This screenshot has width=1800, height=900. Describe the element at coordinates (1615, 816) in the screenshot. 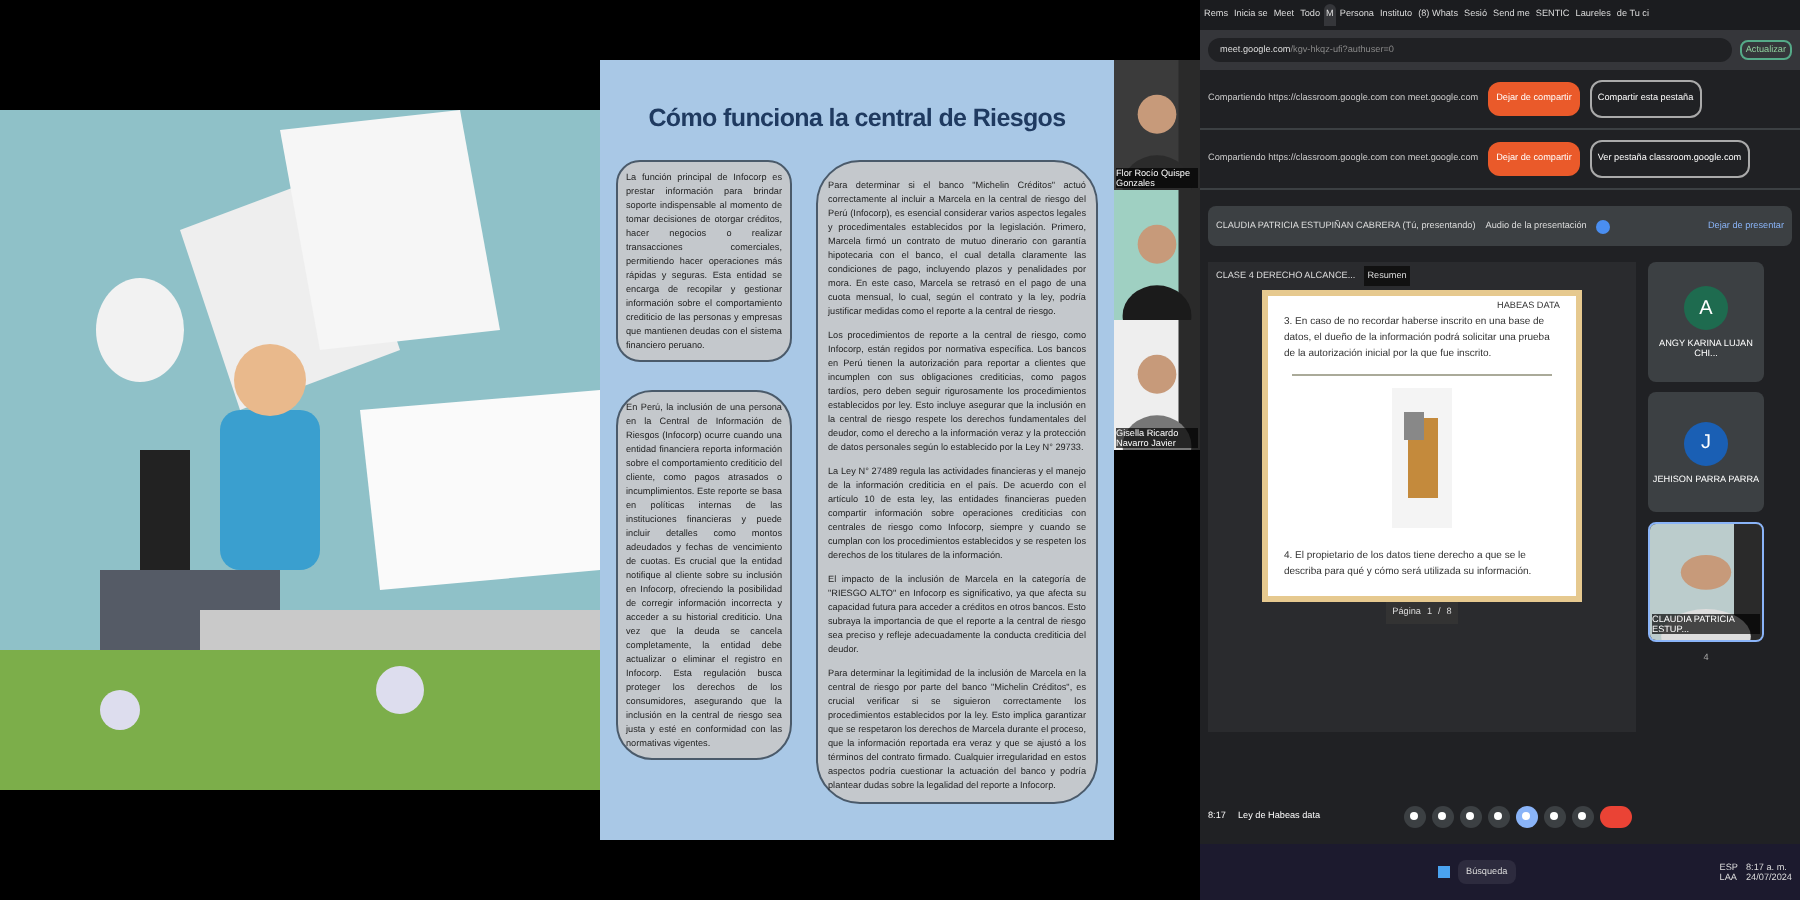

I see `hang-up-icon` at that location.